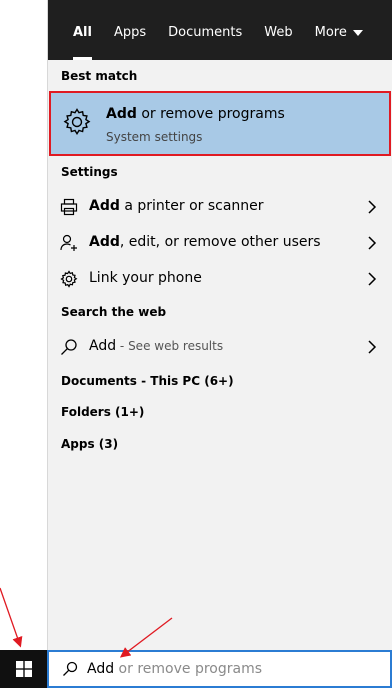 This screenshot has width=392, height=688. I want to click on settings-item-users: Add, edit, or remove other users, so click(220, 243).